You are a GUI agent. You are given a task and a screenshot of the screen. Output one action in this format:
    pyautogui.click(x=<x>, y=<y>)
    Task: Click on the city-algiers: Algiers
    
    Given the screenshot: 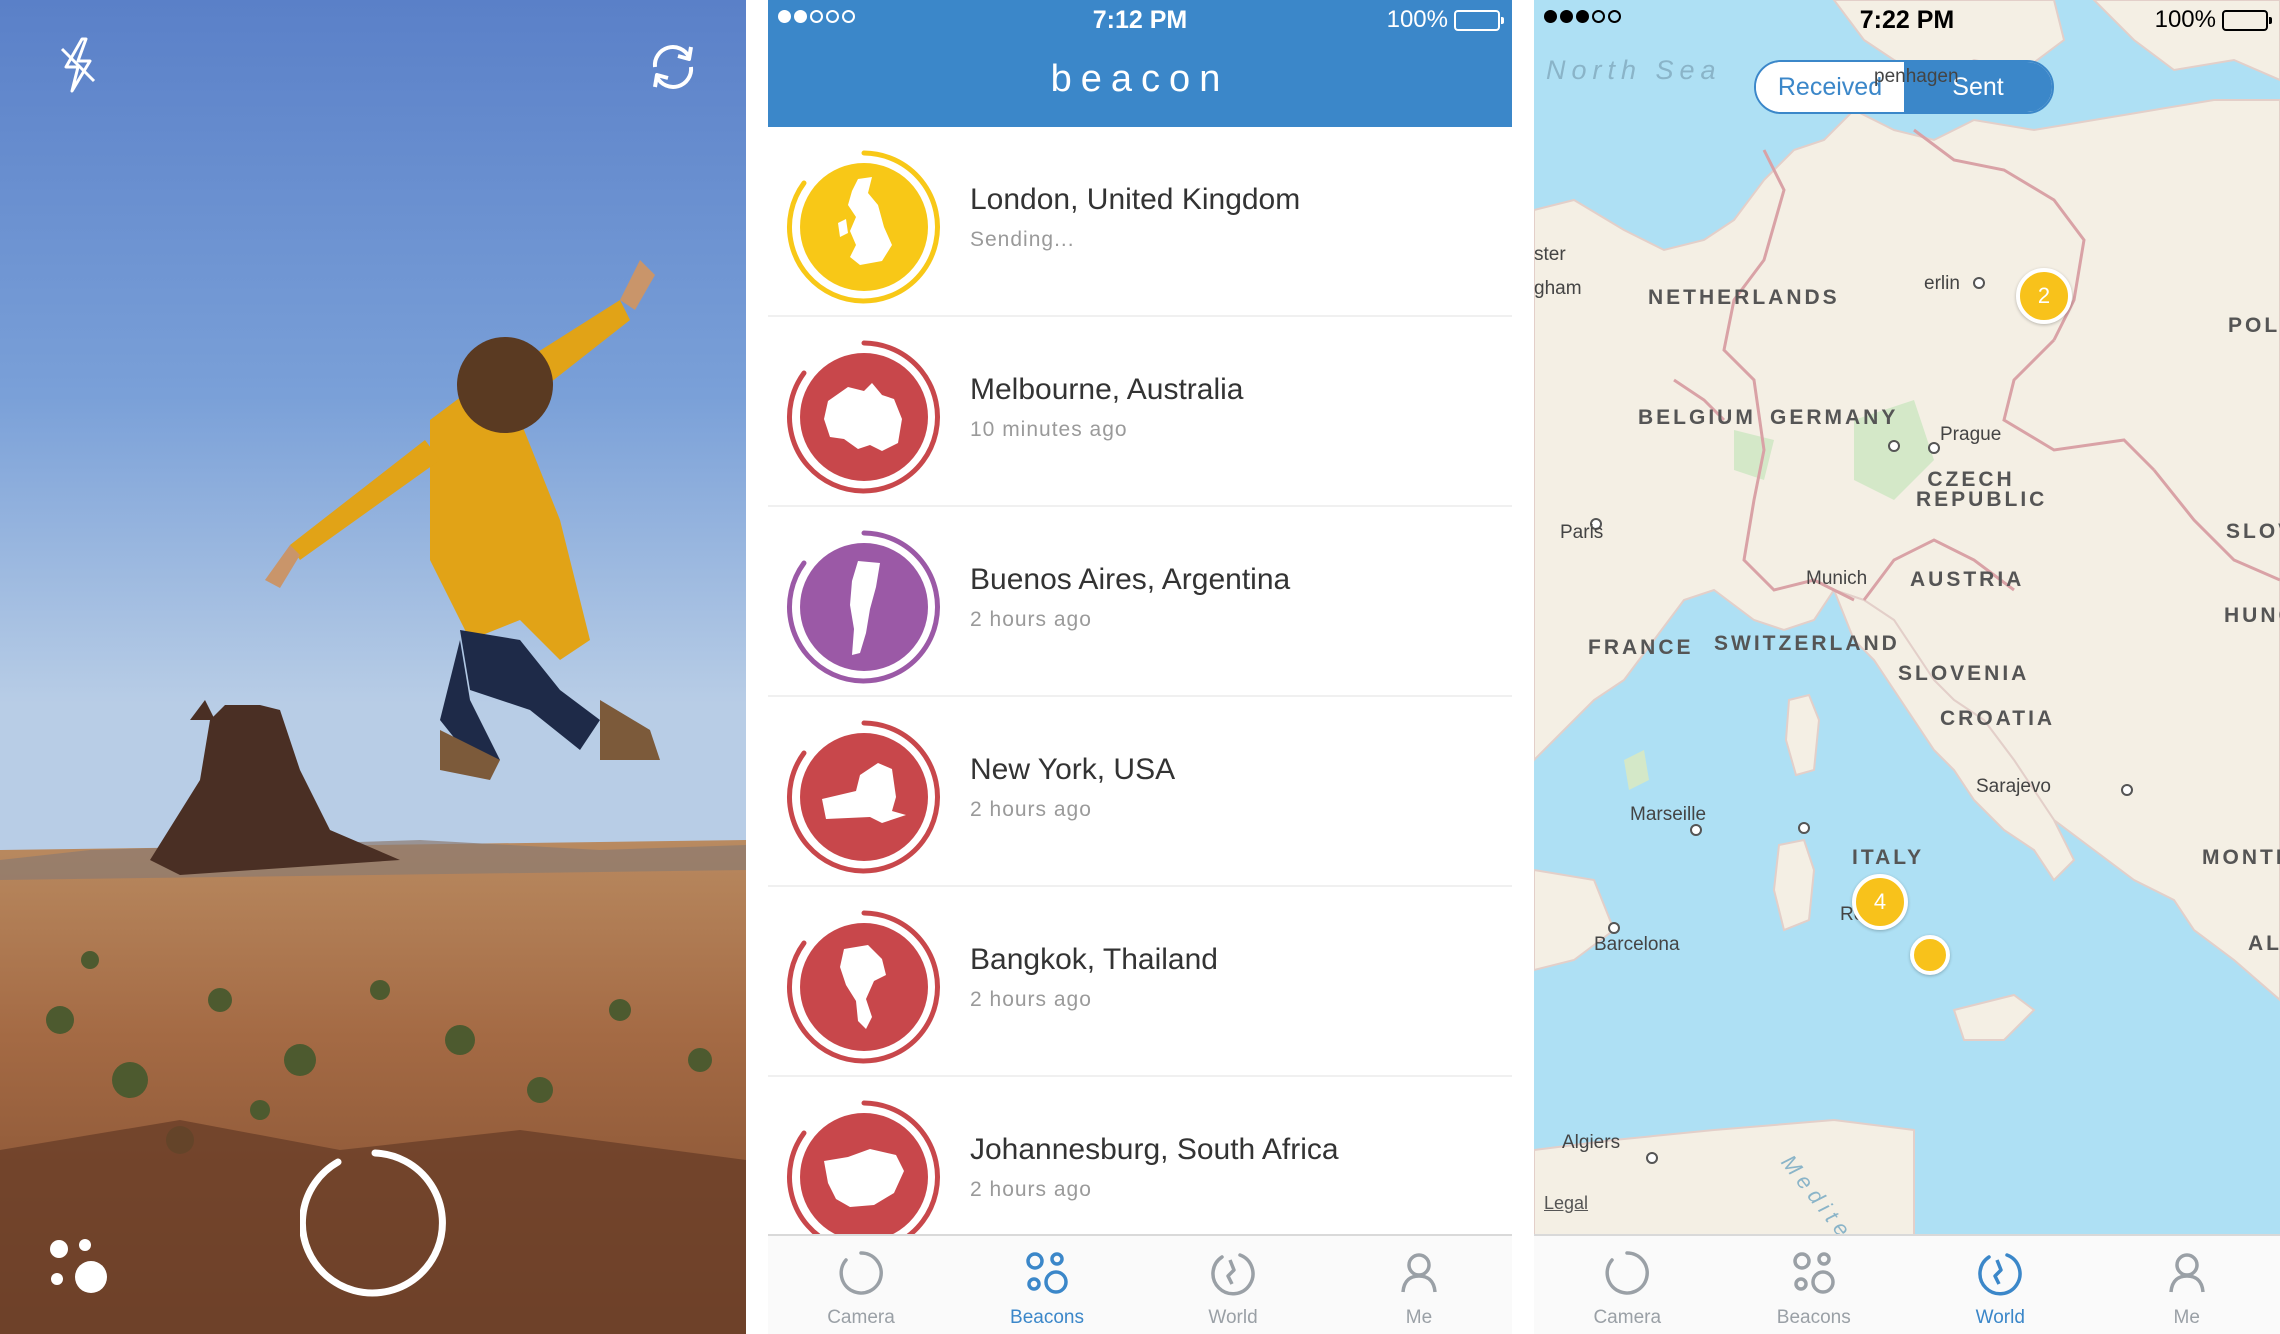 What is the action you would take?
    pyautogui.click(x=1591, y=1142)
    